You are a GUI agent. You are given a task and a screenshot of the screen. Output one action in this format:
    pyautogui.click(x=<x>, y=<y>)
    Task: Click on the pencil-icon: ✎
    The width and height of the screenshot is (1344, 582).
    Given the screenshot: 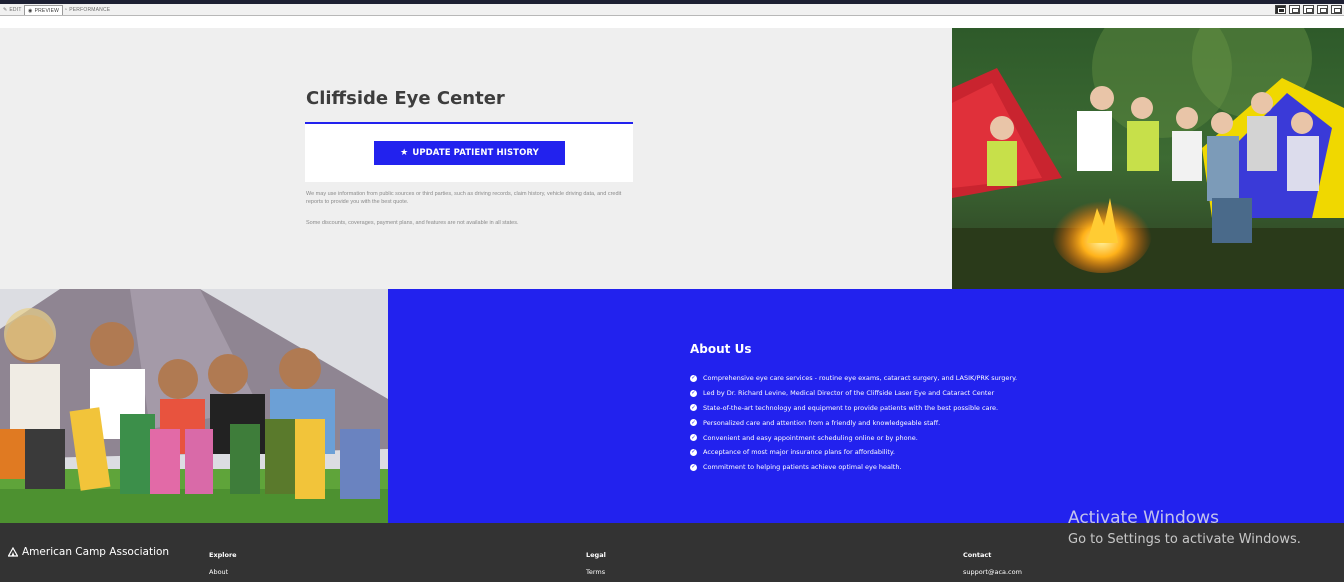 What is the action you would take?
    pyautogui.click(x=5, y=10)
    